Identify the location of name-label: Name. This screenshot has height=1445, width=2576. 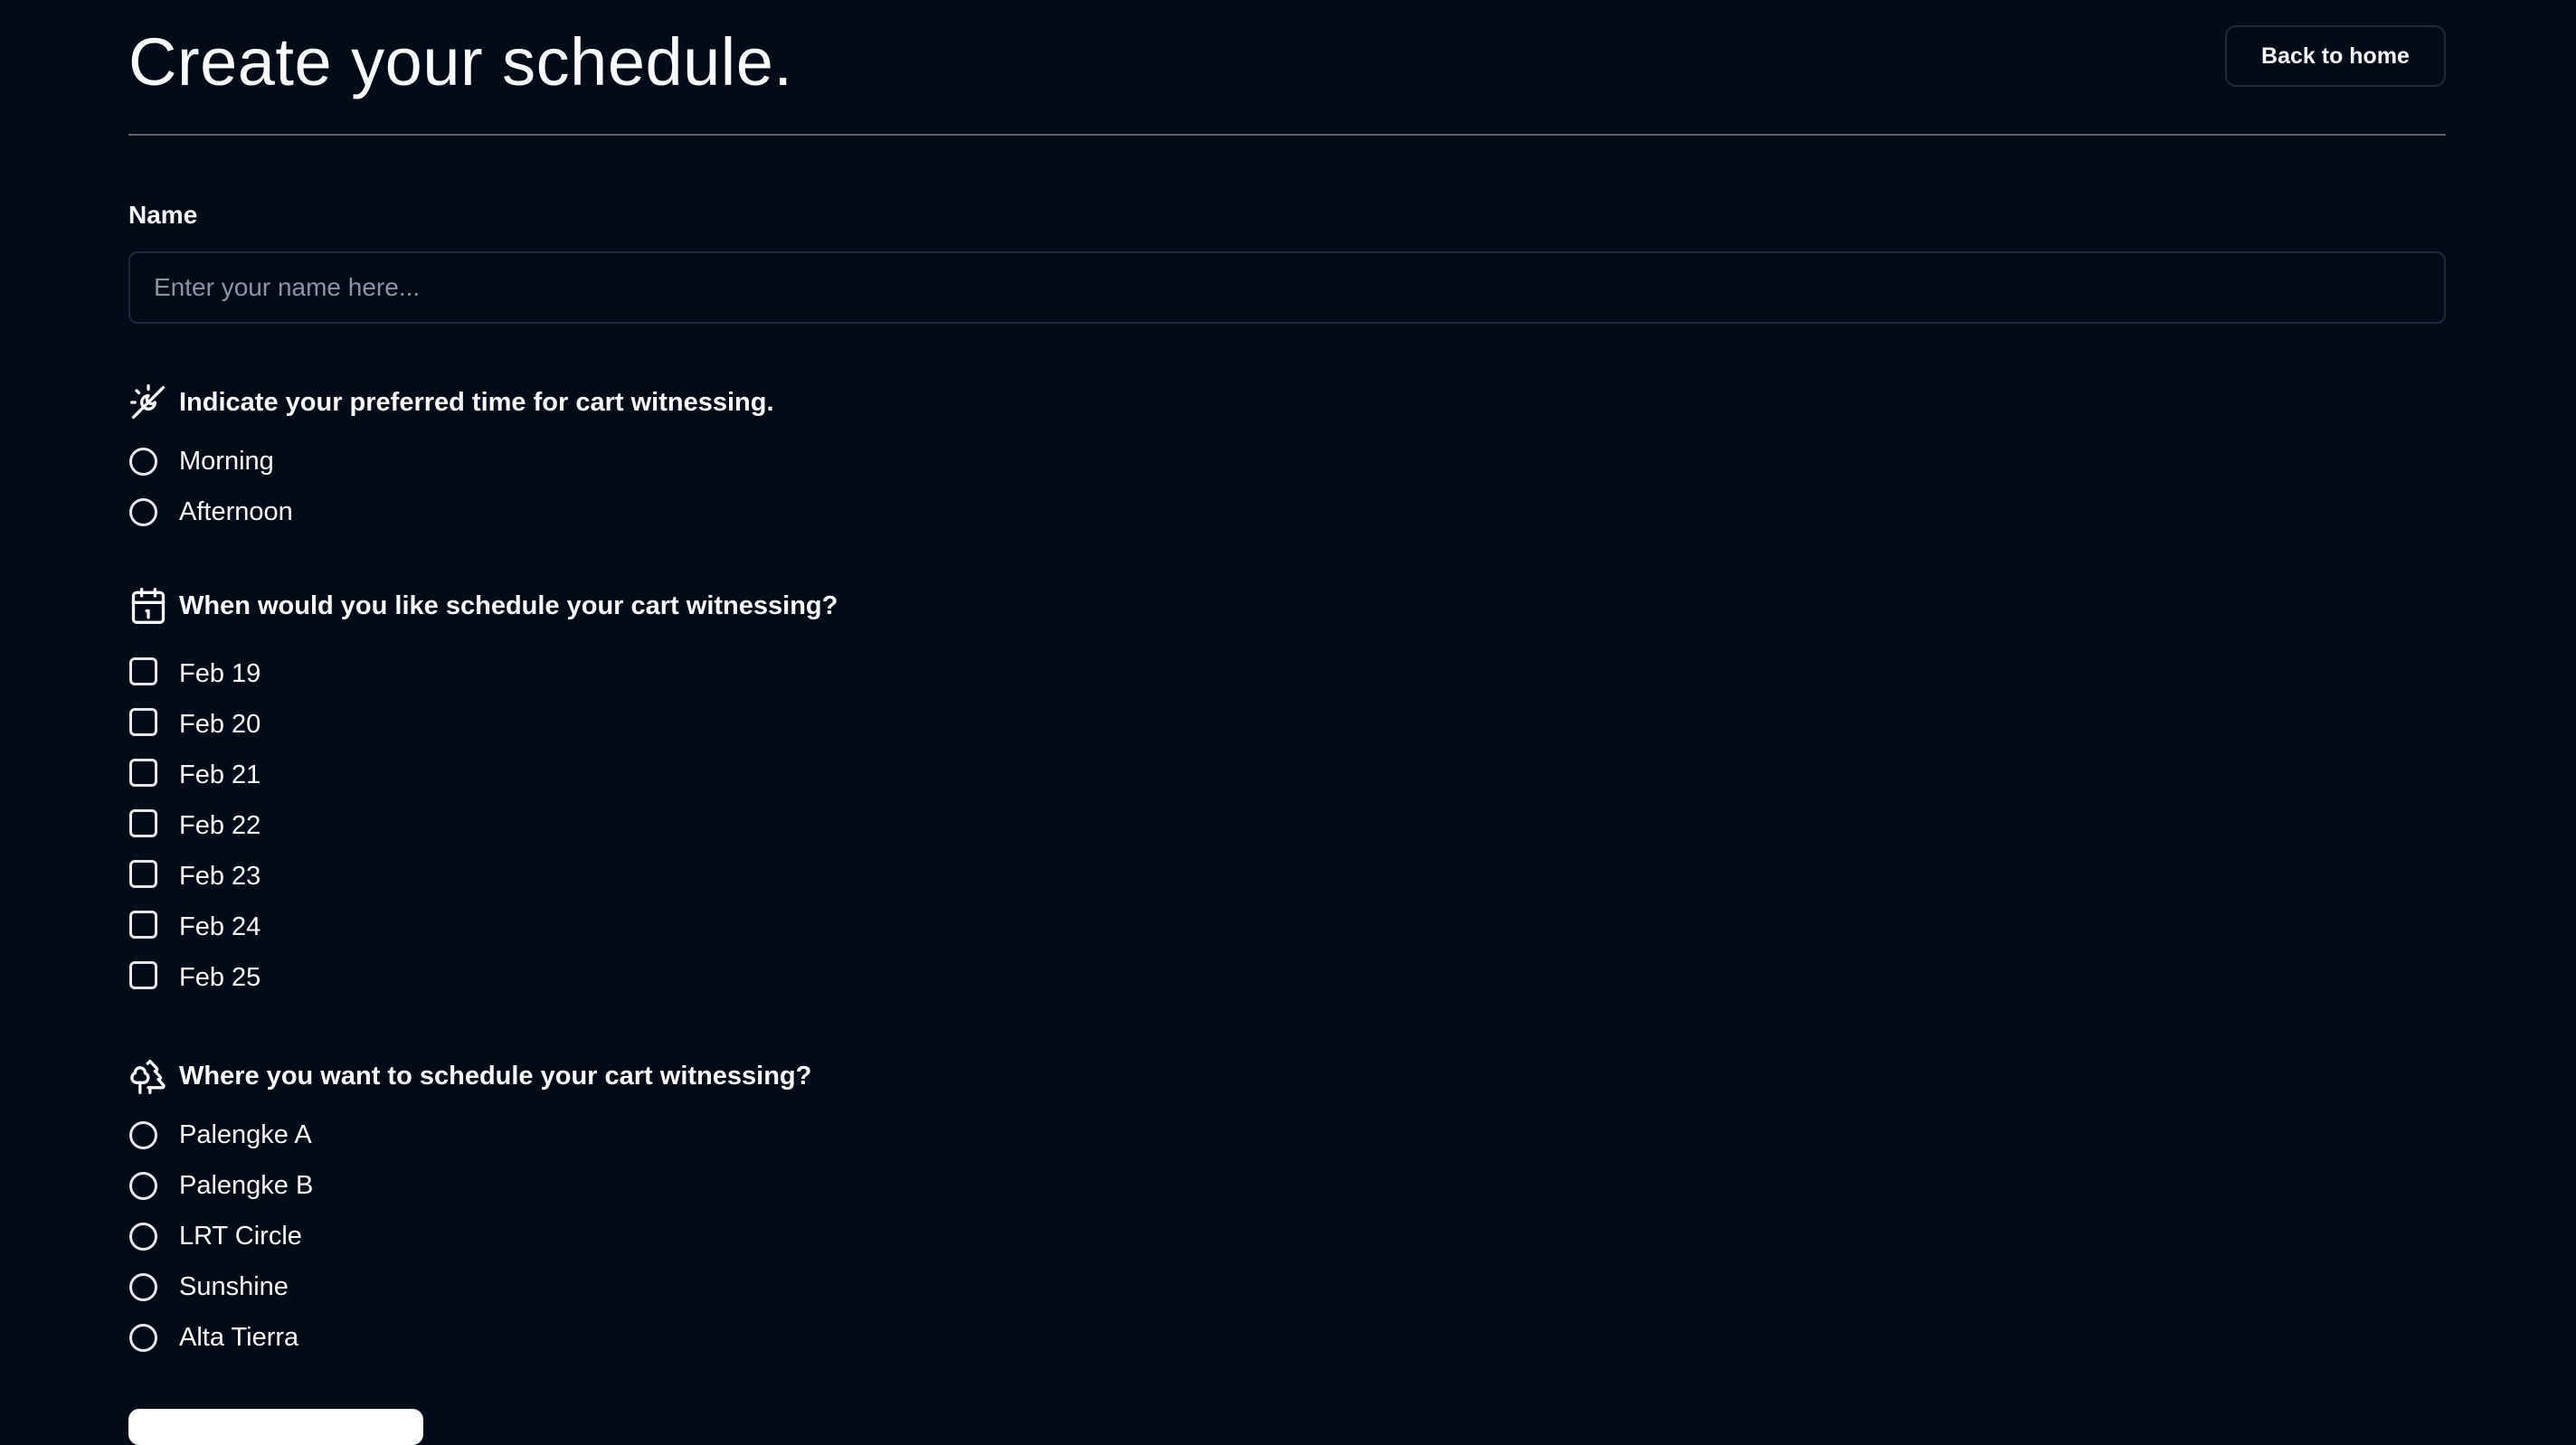
(163, 215).